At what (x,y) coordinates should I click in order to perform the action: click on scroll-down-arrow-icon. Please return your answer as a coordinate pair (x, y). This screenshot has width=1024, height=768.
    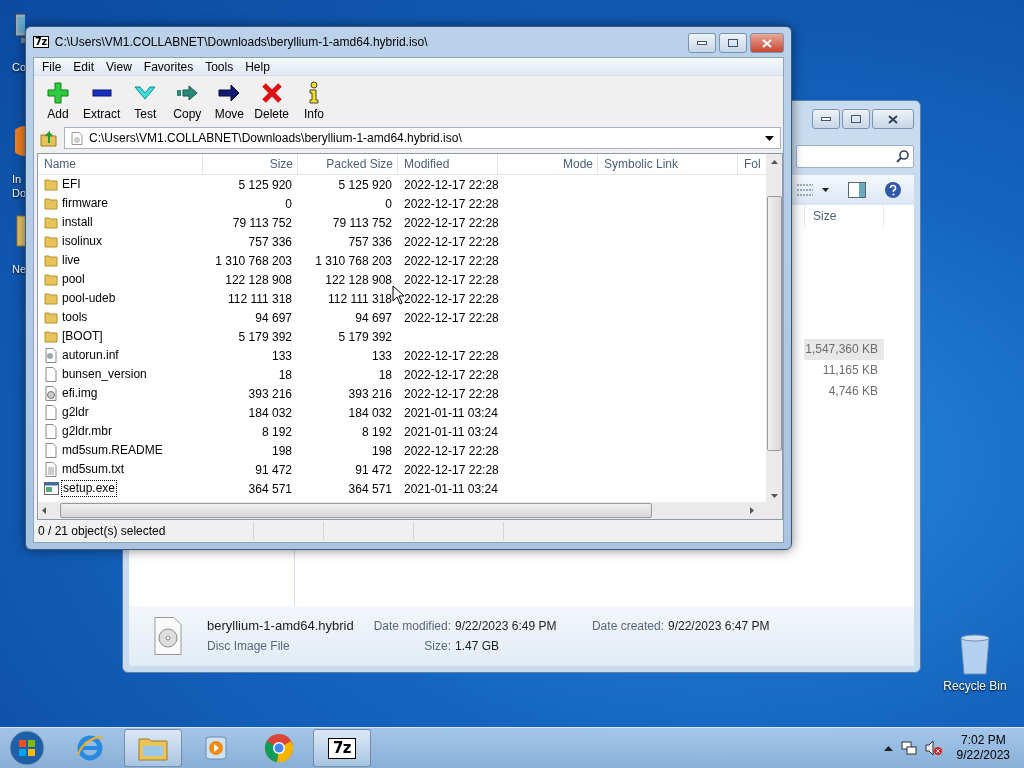
    Looking at the image, I should click on (774, 496).